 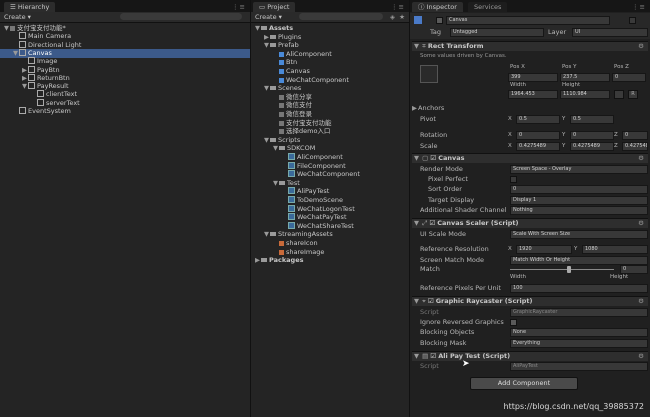 What do you see at coordinates (632, 20) in the screenshot?
I see `static-checkbox` at bounding box center [632, 20].